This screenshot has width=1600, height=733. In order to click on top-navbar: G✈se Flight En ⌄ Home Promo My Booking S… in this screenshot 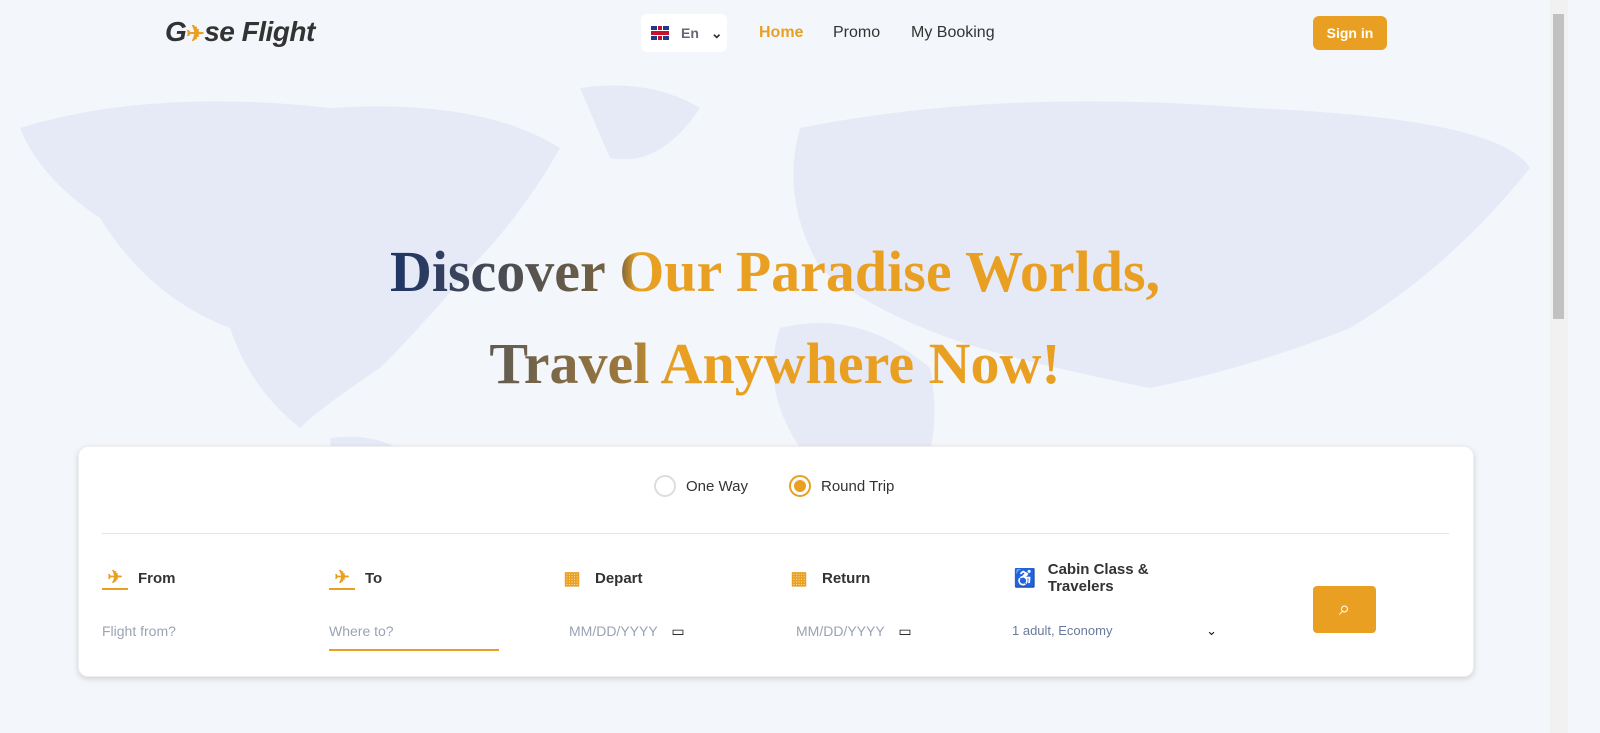, I will do `click(775, 34)`.